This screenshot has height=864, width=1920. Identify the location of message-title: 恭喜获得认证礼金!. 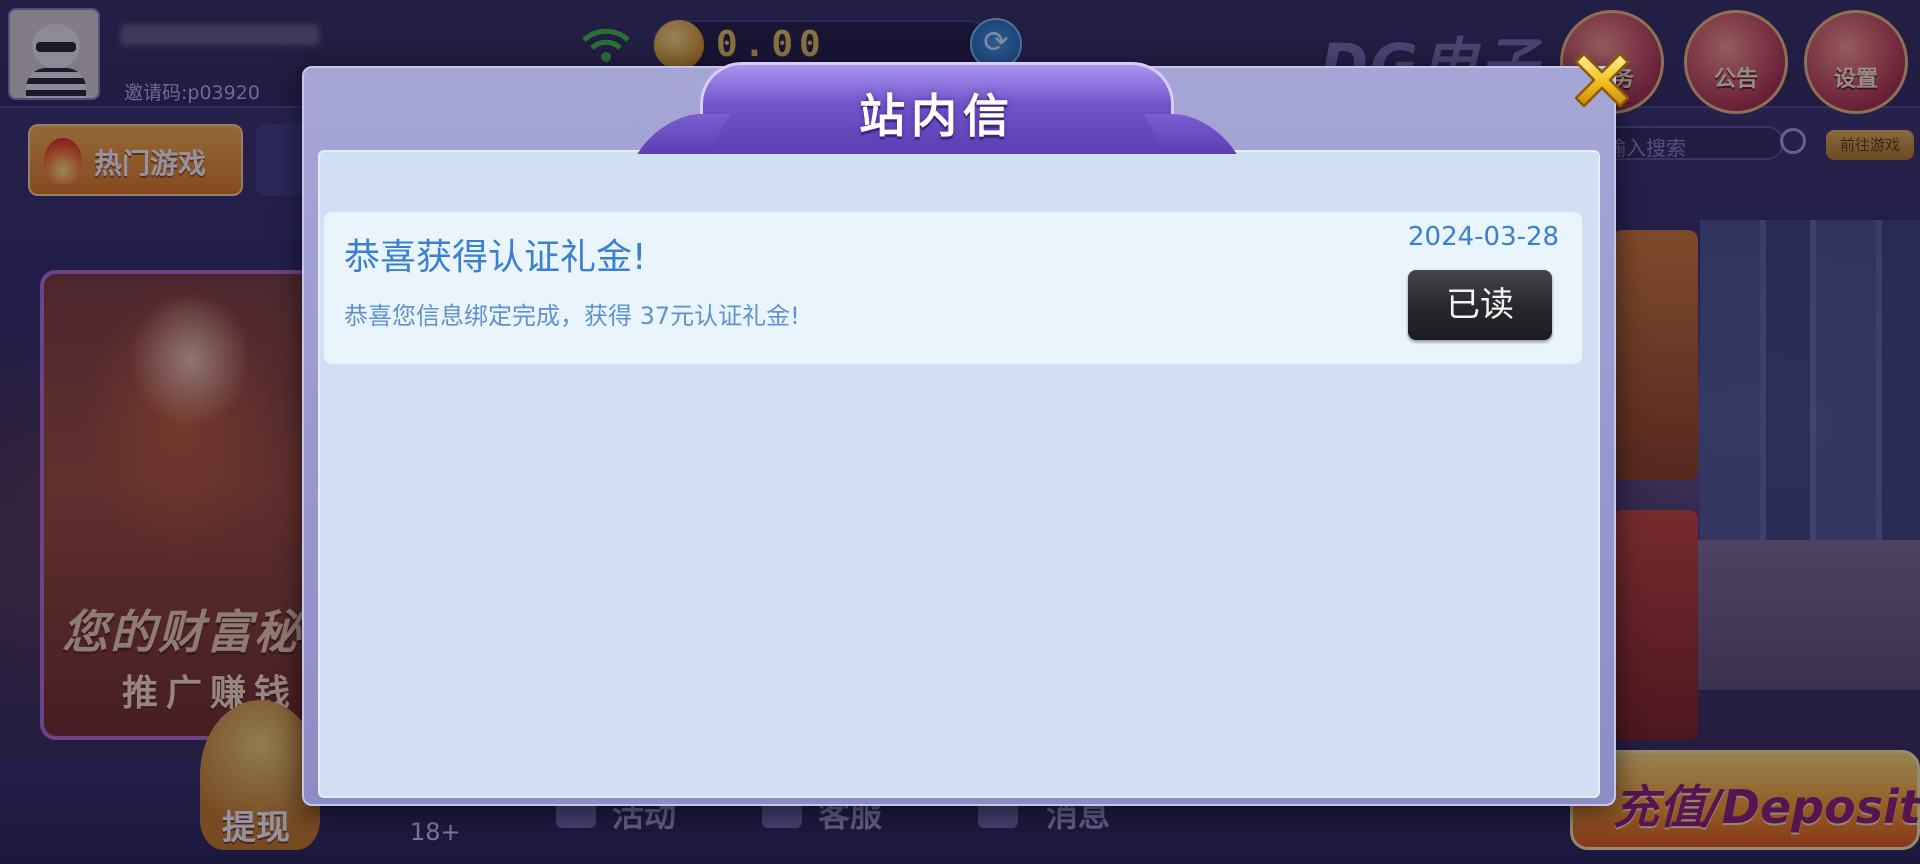
(495, 257).